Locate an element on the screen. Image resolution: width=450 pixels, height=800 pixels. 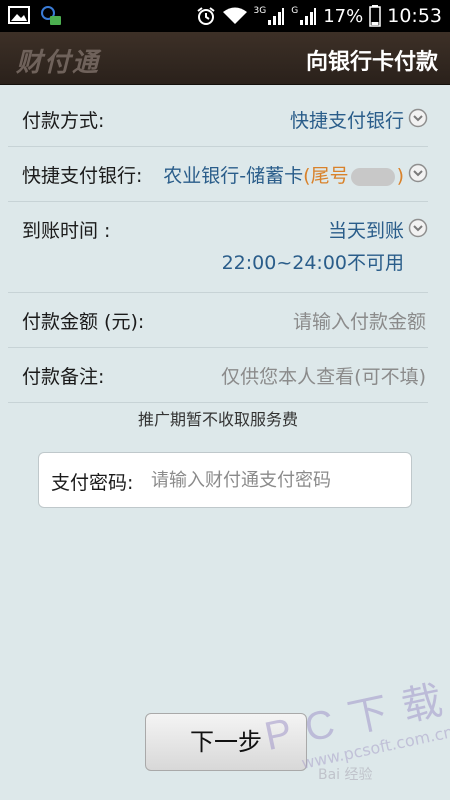
password-input is located at coordinates (276, 480).